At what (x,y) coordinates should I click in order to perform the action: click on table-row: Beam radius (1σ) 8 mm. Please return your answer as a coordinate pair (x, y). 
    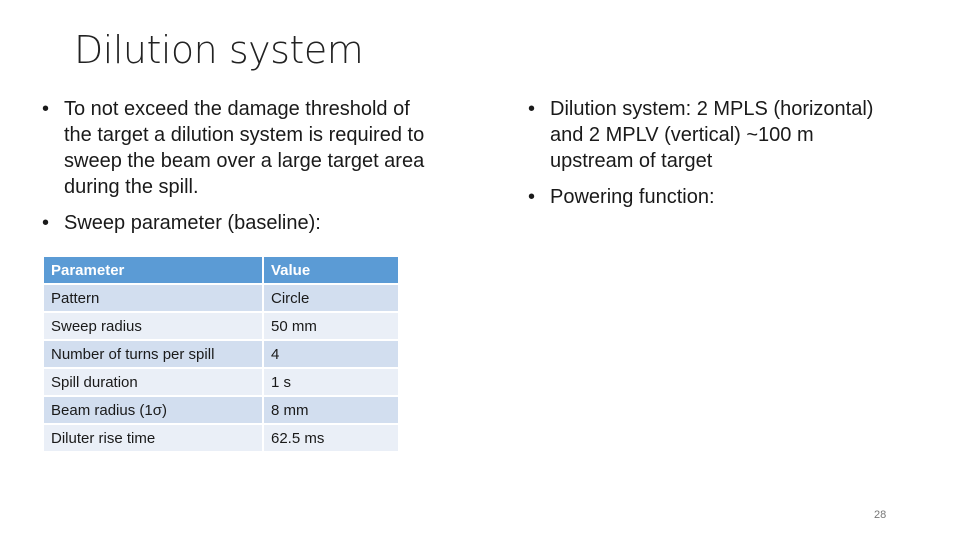
    Looking at the image, I should click on (221, 410).